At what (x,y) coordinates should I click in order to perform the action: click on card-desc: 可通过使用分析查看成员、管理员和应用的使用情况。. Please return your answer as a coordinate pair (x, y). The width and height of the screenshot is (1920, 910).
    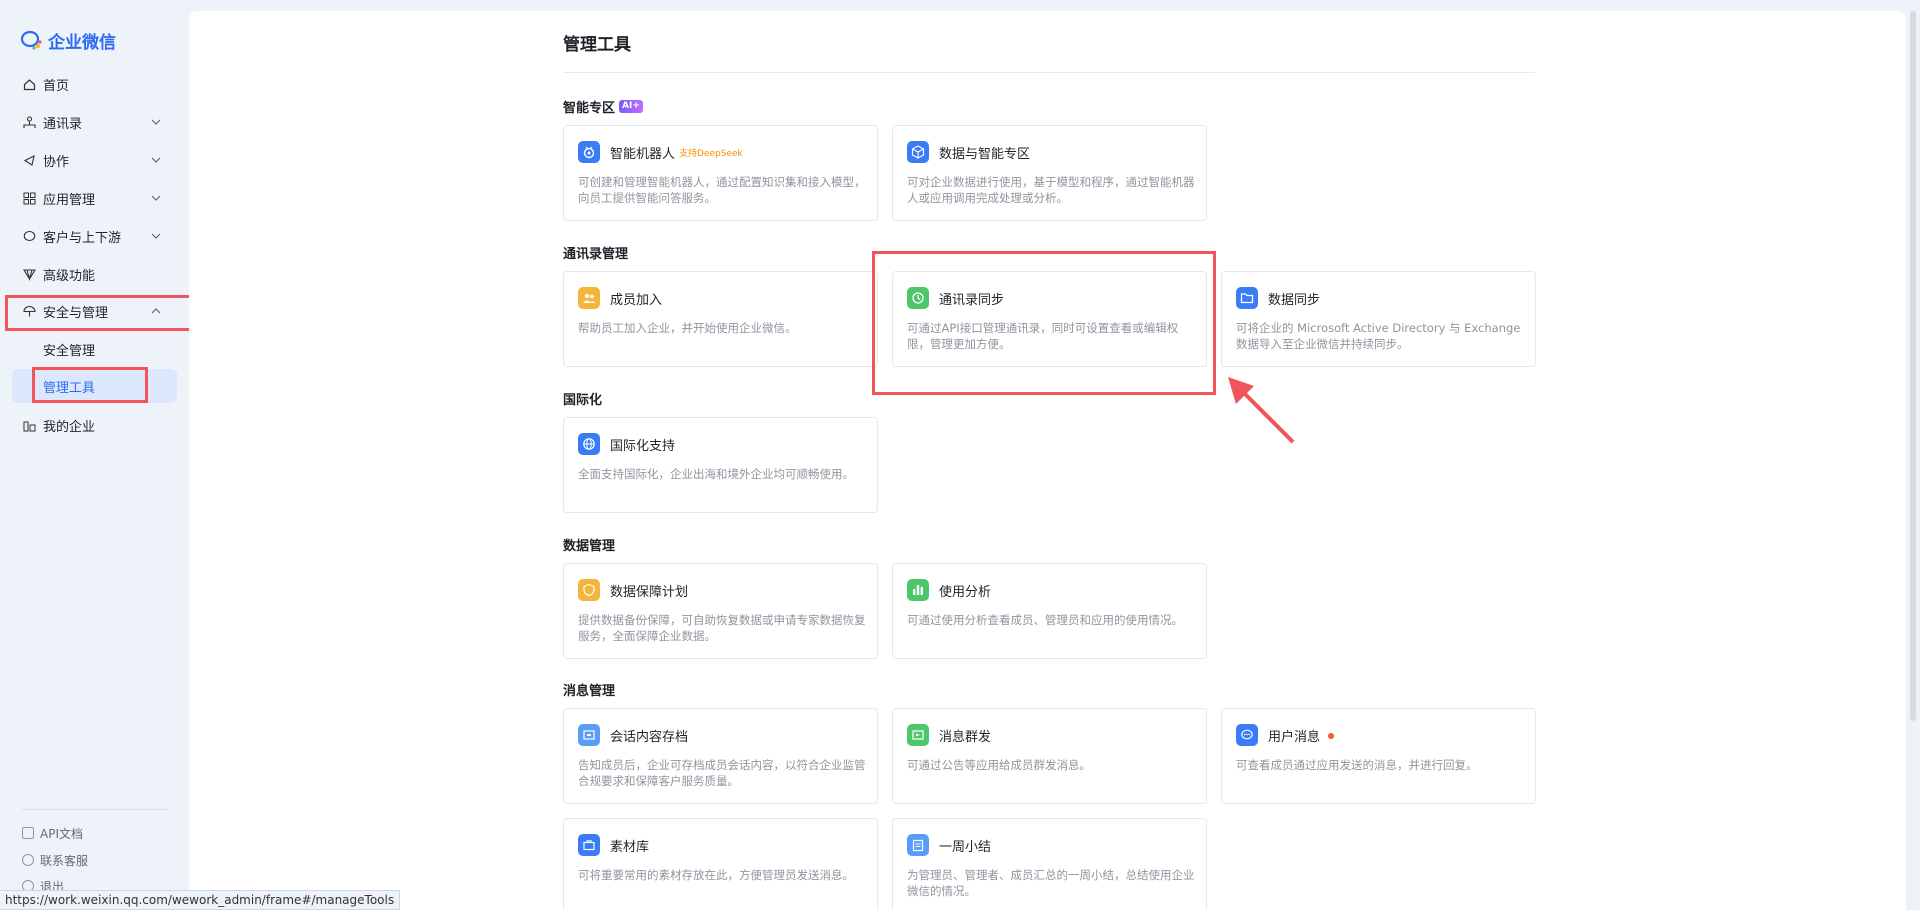
    Looking at the image, I should click on (1045, 620).